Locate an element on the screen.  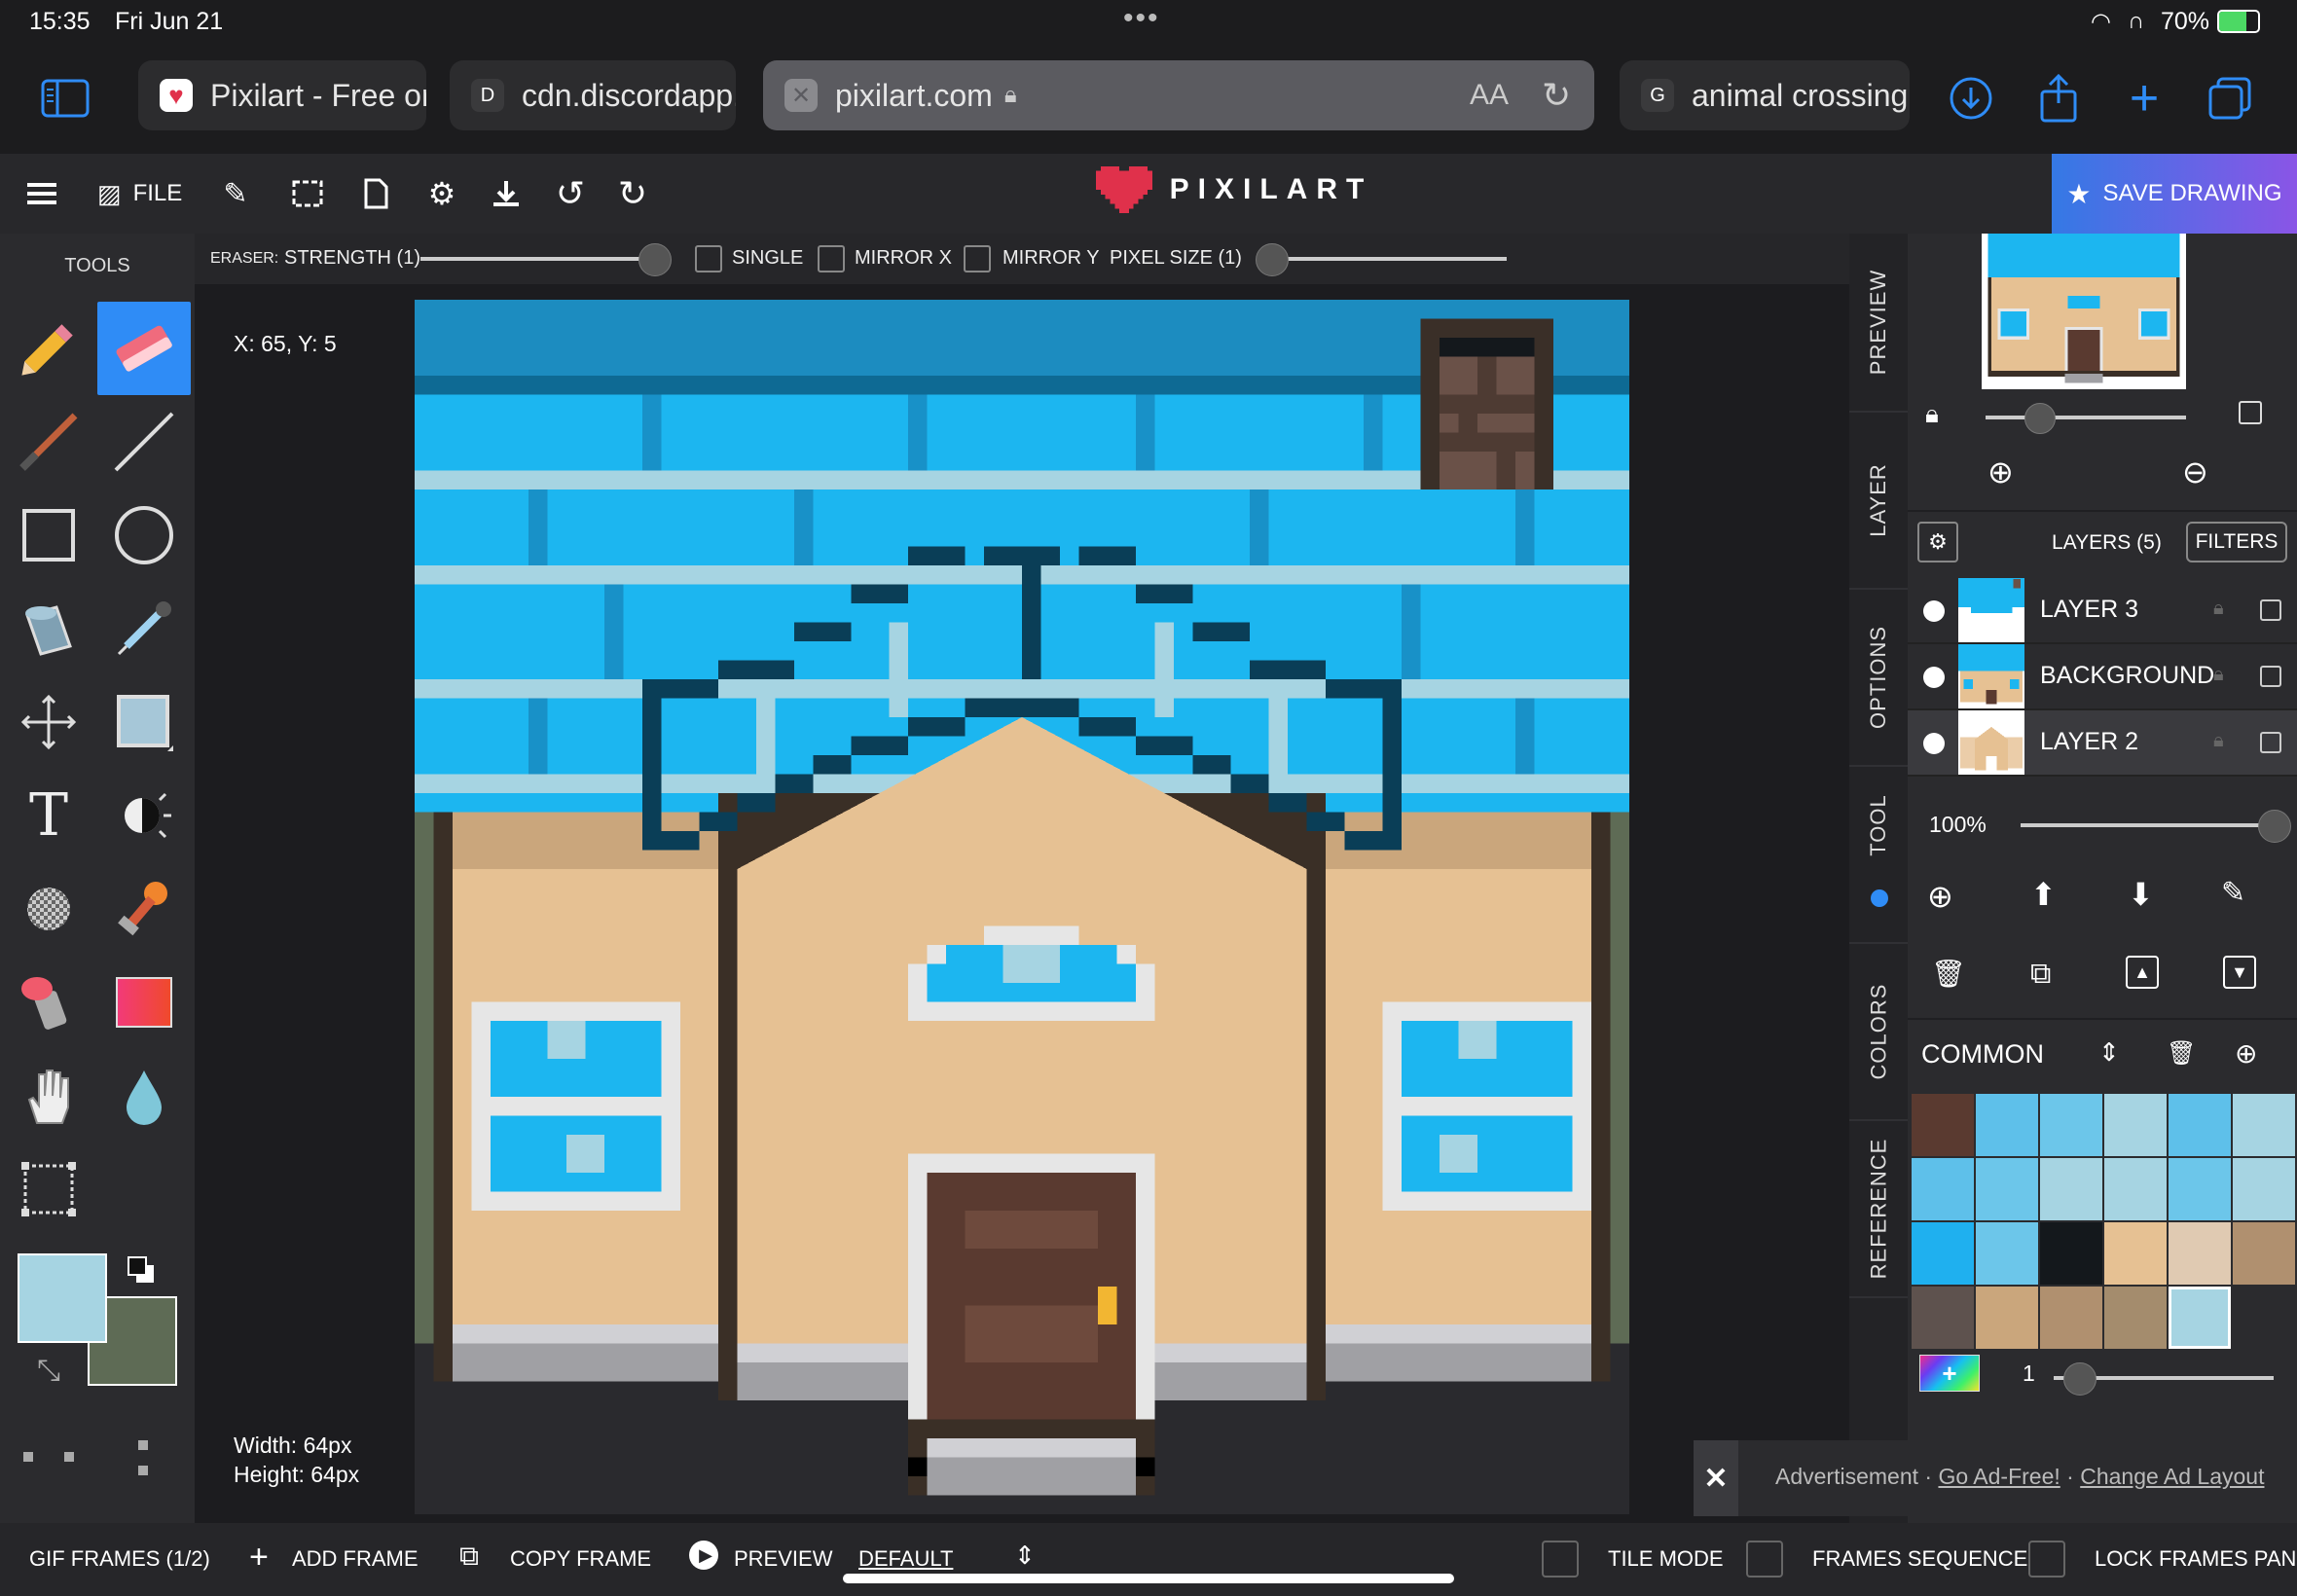
reset-colors-icon: ⤡ is located at coordinates (48, 1371).